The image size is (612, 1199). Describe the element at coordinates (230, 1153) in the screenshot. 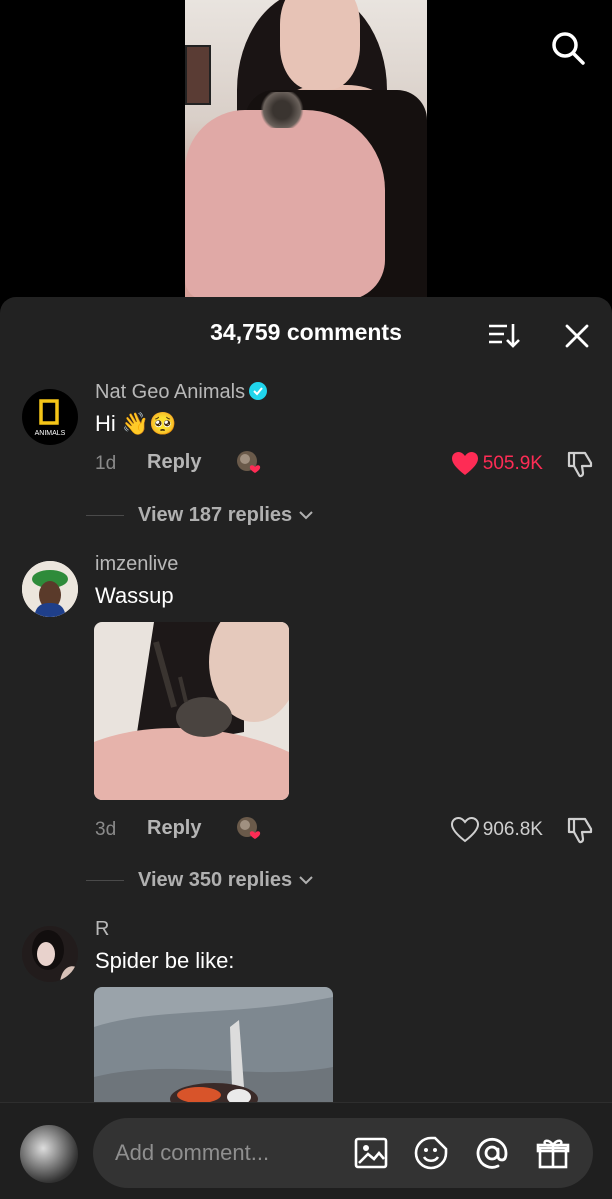

I see `comment-input` at that location.